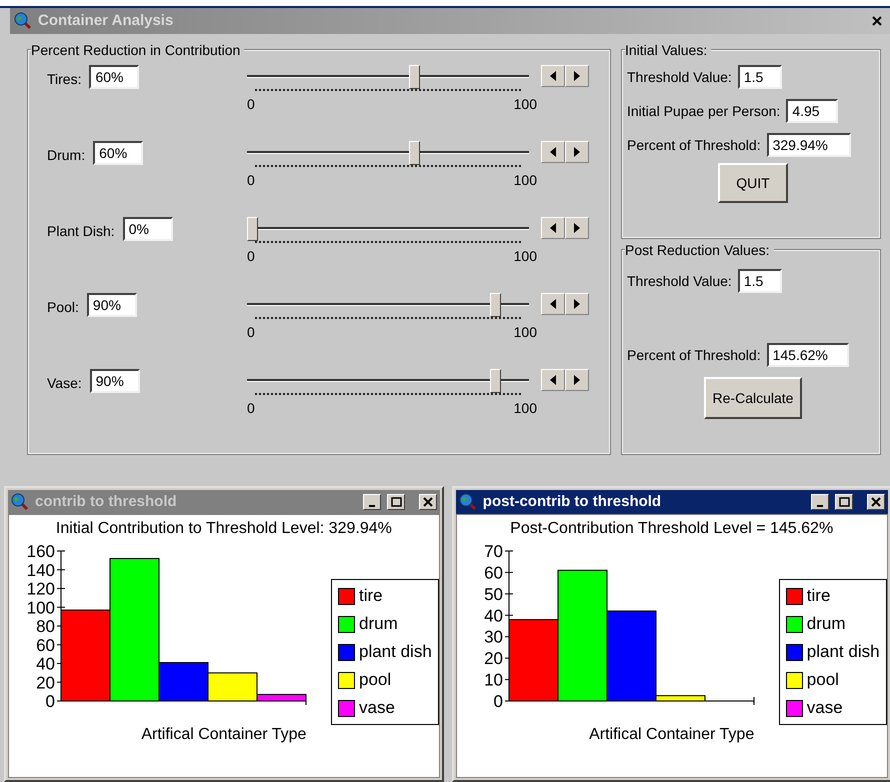 The width and height of the screenshot is (890, 782). What do you see at coordinates (808, 145) in the screenshot?
I see `text-field: 329.94%` at bounding box center [808, 145].